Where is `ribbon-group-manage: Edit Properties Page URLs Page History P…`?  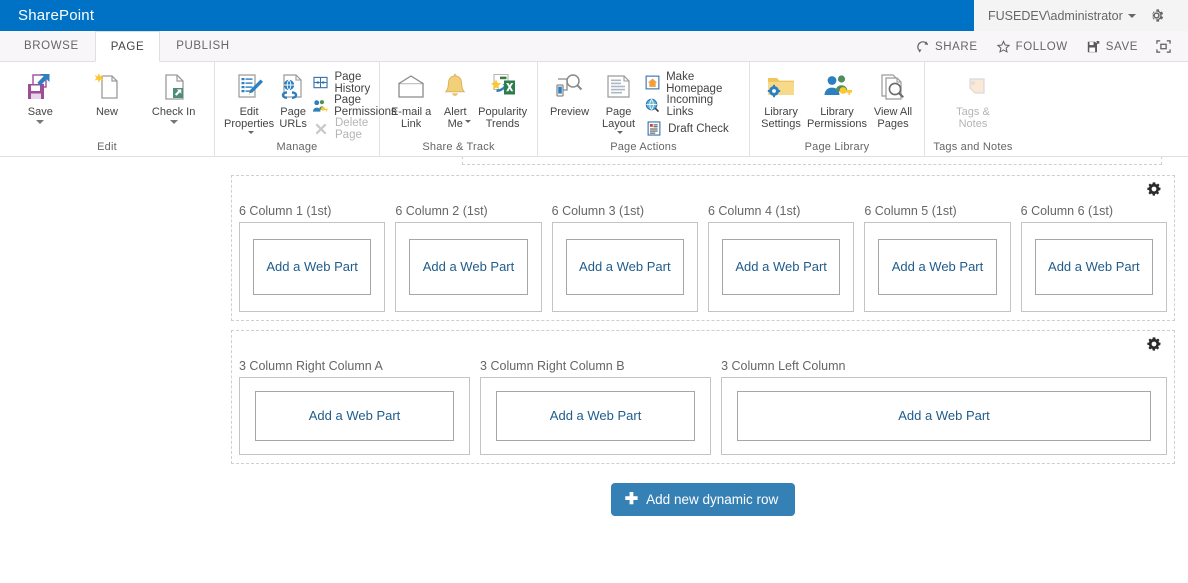
ribbon-group-manage: Edit Properties Page URLs Page History P… is located at coordinates (306, 109).